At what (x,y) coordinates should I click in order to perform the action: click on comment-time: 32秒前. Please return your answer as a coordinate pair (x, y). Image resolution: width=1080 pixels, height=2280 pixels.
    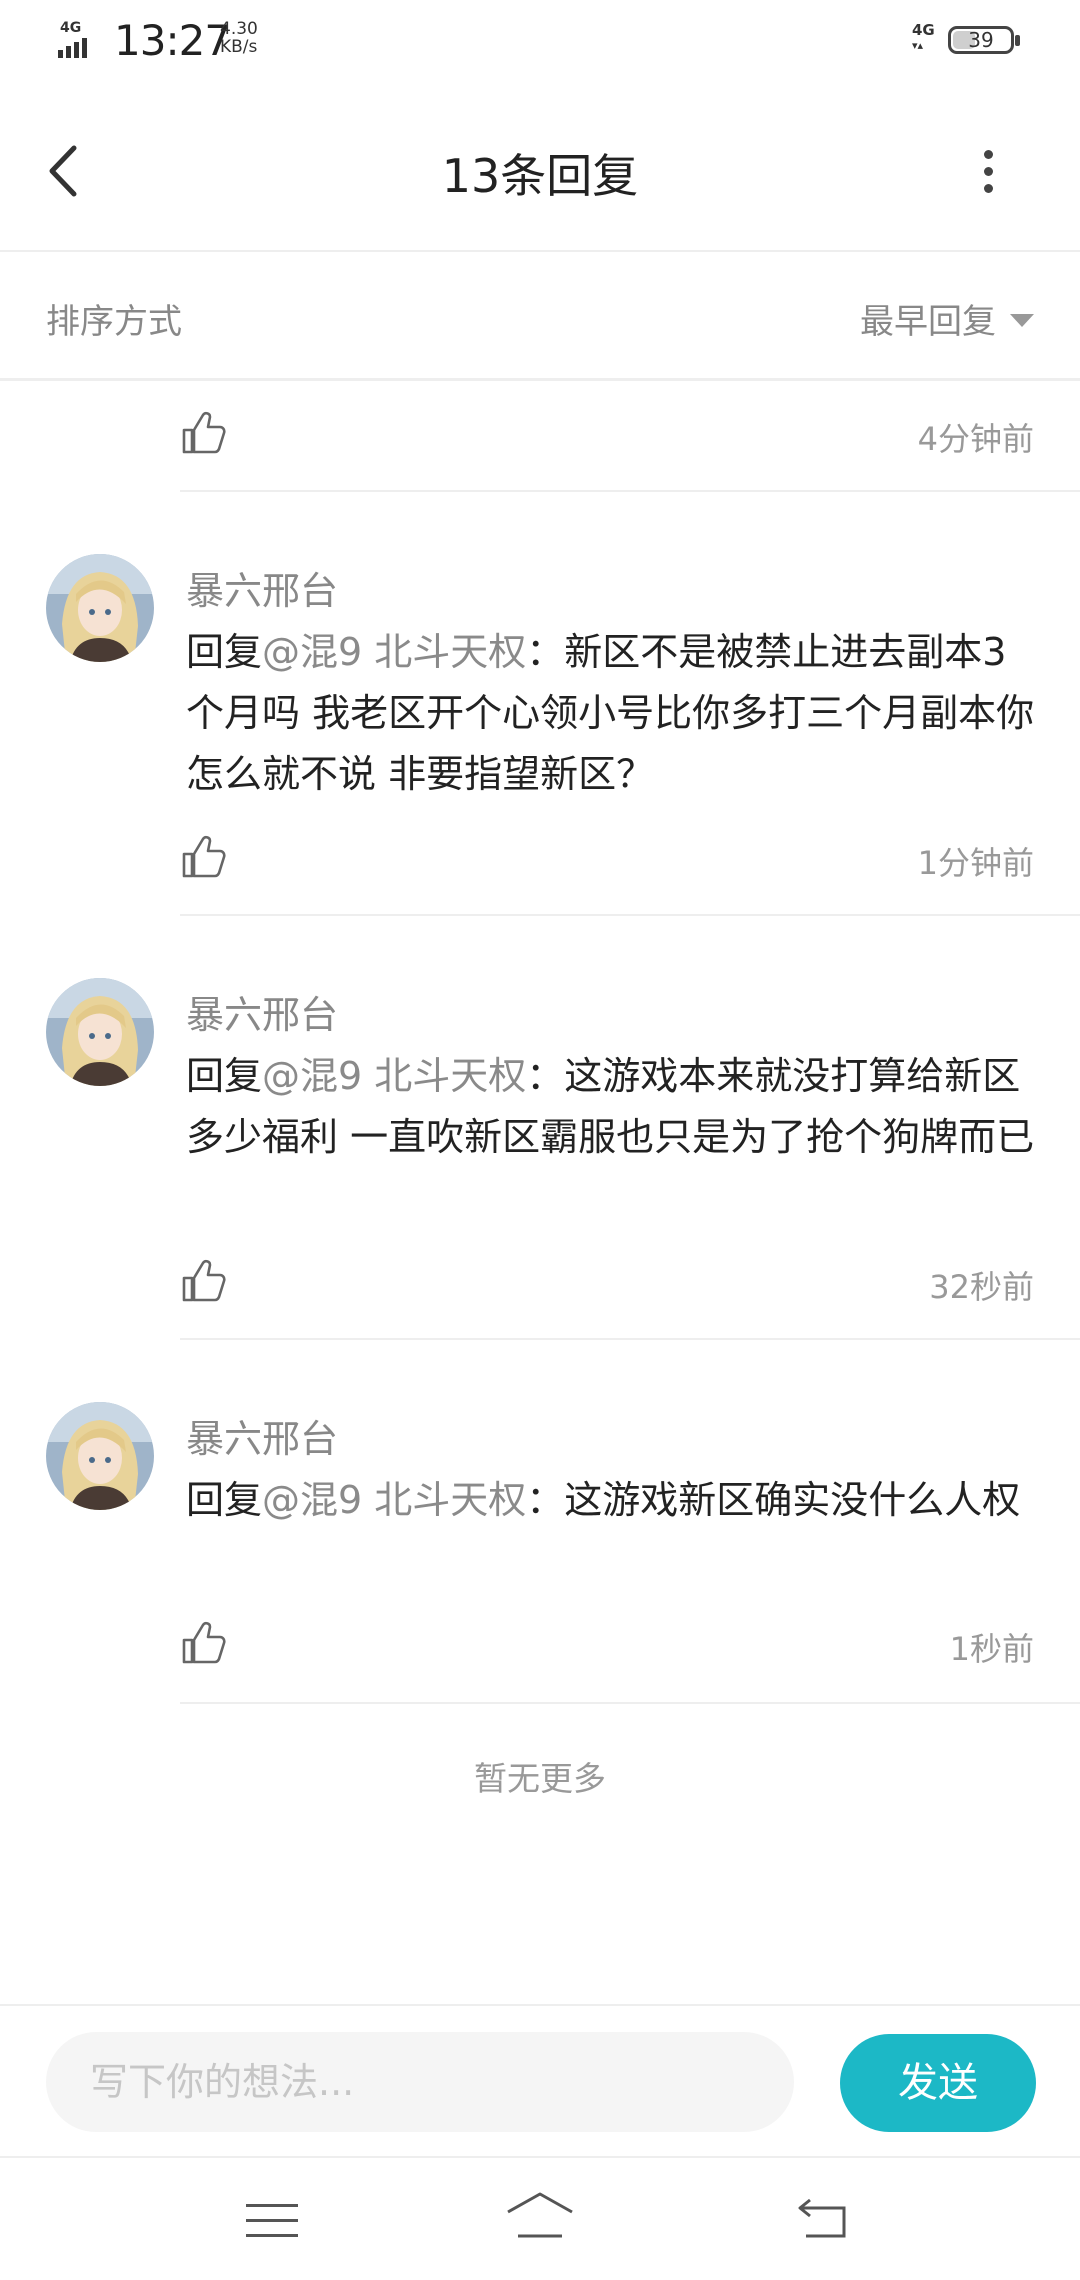
    Looking at the image, I should click on (981, 1287).